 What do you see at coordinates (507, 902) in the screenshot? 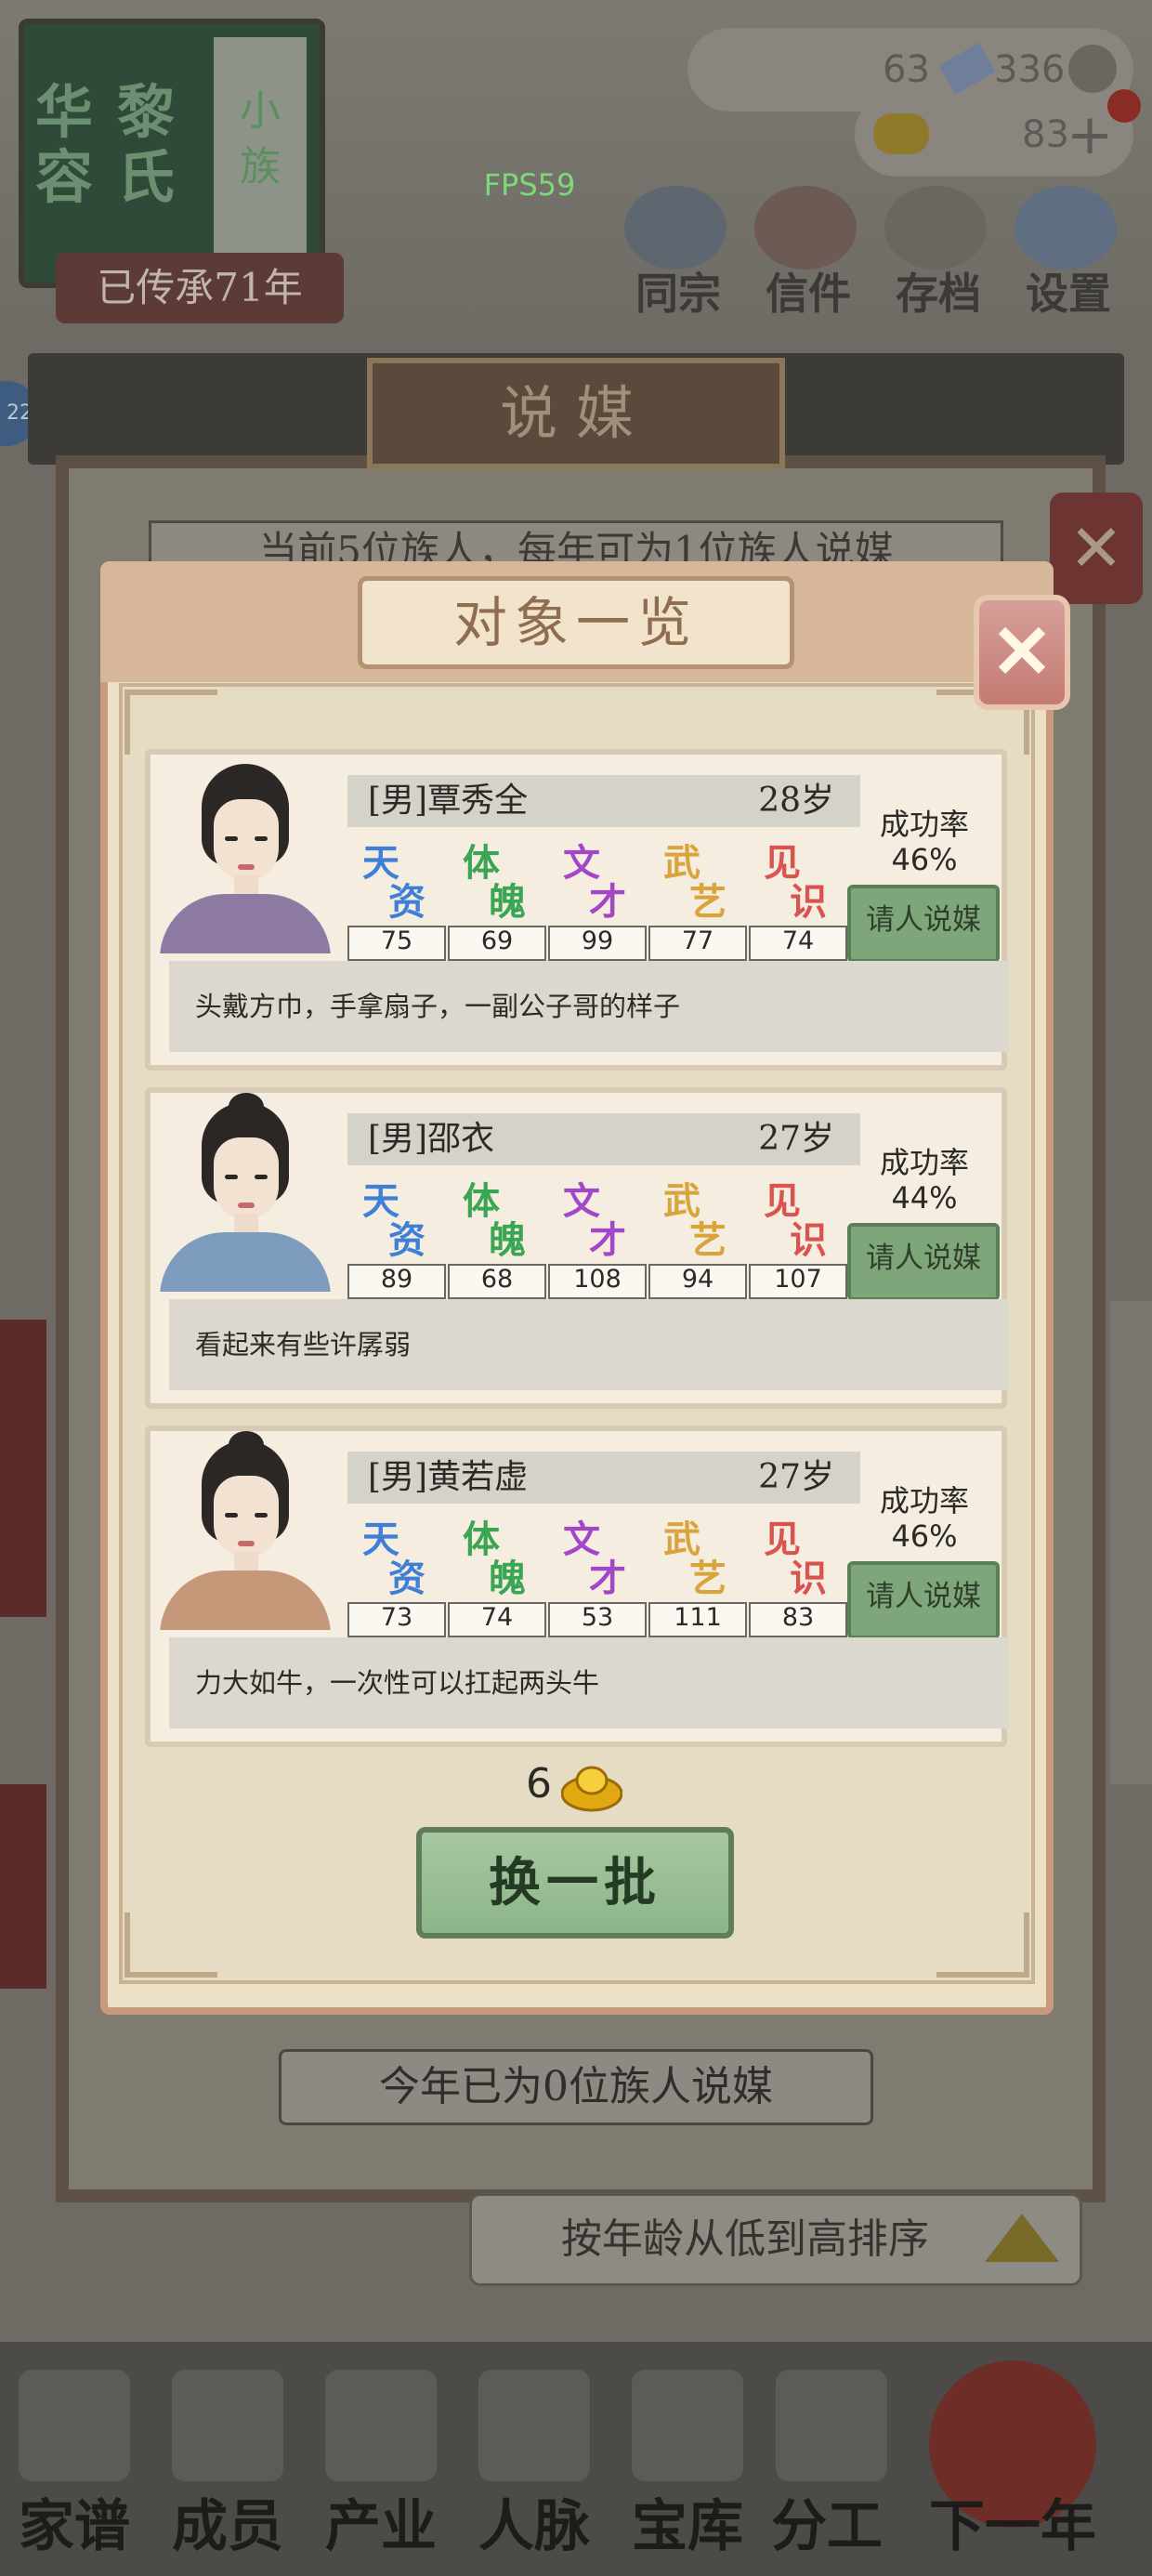
I see `stat-label-b: 魄` at bounding box center [507, 902].